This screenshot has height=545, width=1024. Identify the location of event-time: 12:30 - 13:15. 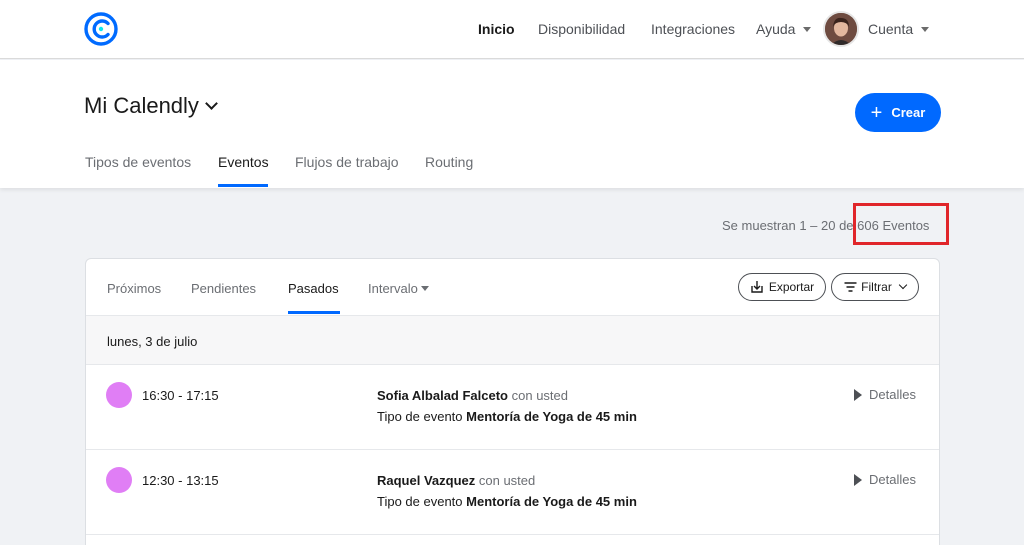
(180, 480).